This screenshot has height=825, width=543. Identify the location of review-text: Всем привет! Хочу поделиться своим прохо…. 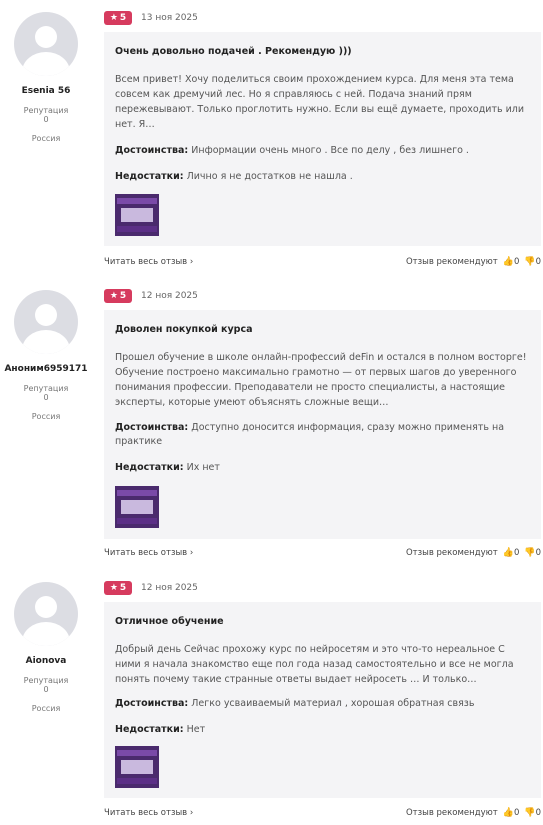
(320, 102).